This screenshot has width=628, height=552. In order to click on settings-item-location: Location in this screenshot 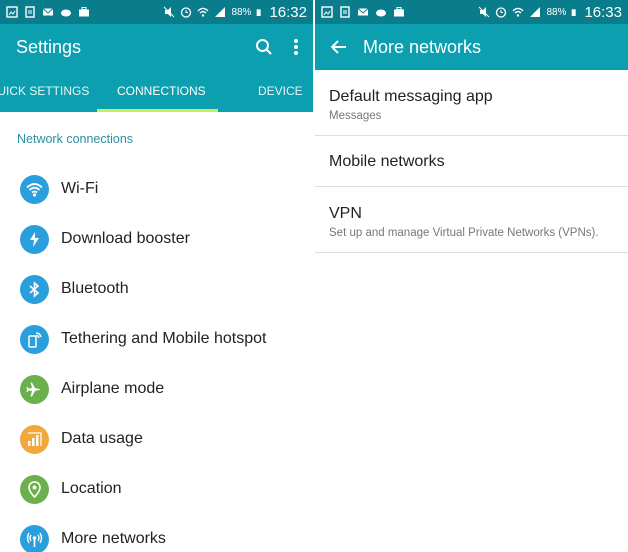, I will do `click(156, 489)`.